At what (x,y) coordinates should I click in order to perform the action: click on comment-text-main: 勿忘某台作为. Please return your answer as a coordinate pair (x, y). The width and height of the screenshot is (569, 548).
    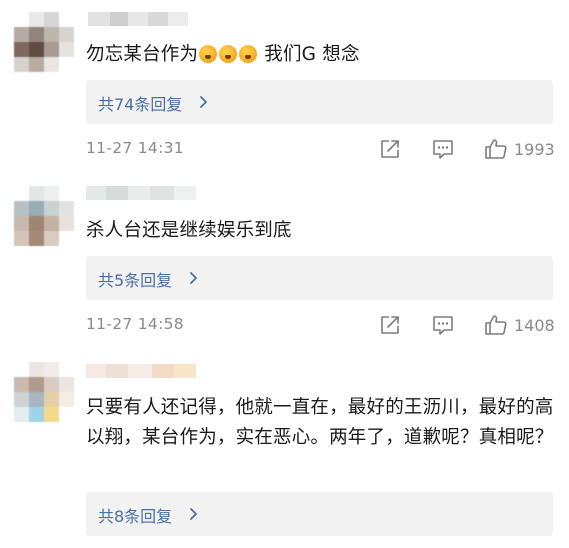
    Looking at the image, I should click on (142, 54).